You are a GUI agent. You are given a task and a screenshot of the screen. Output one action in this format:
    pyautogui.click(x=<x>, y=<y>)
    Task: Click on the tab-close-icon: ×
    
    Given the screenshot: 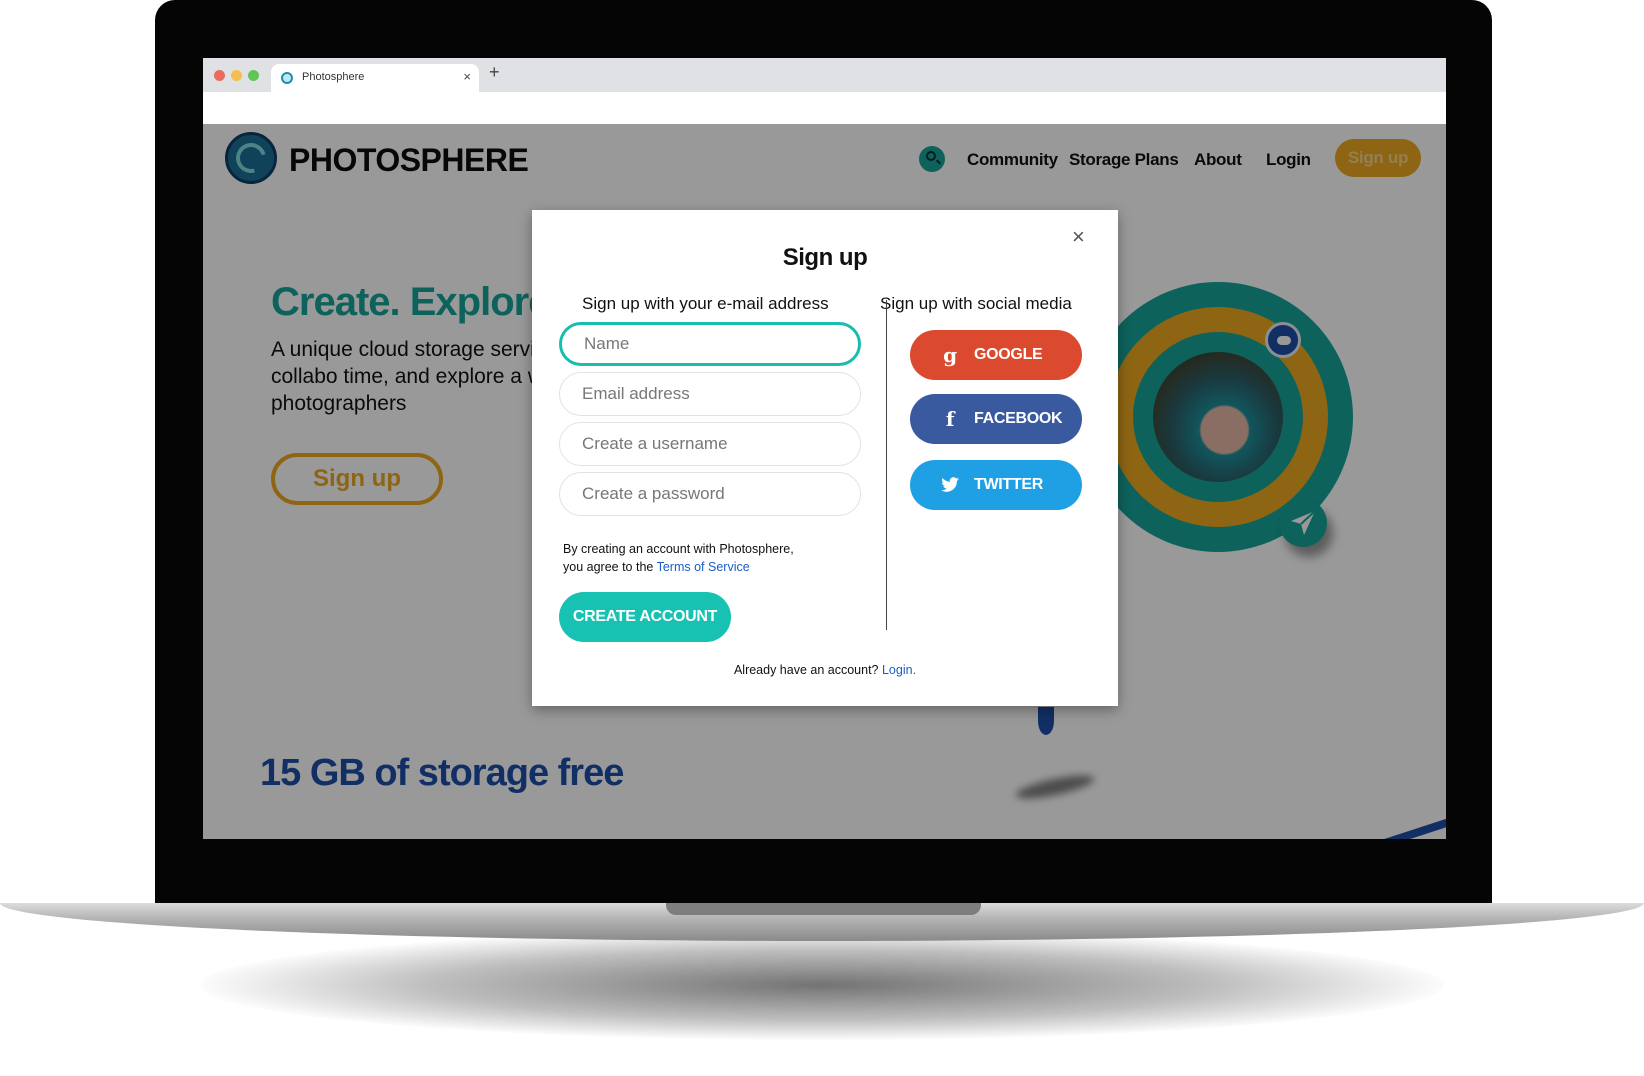 What is the action you would take?
    pyautogui.click(x=467, y=76)
    